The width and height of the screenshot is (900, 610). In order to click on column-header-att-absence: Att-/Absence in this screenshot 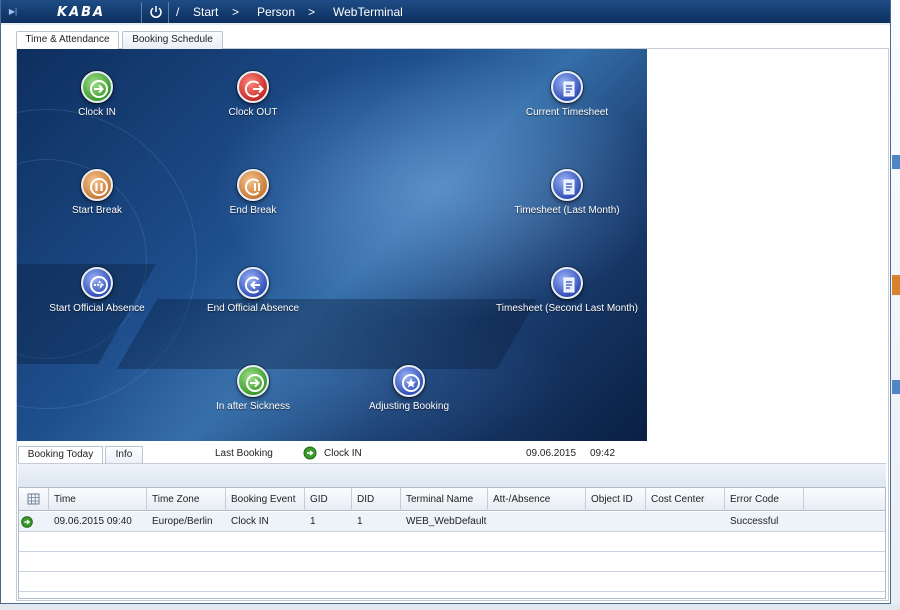, I will do `click(537, 499)`.